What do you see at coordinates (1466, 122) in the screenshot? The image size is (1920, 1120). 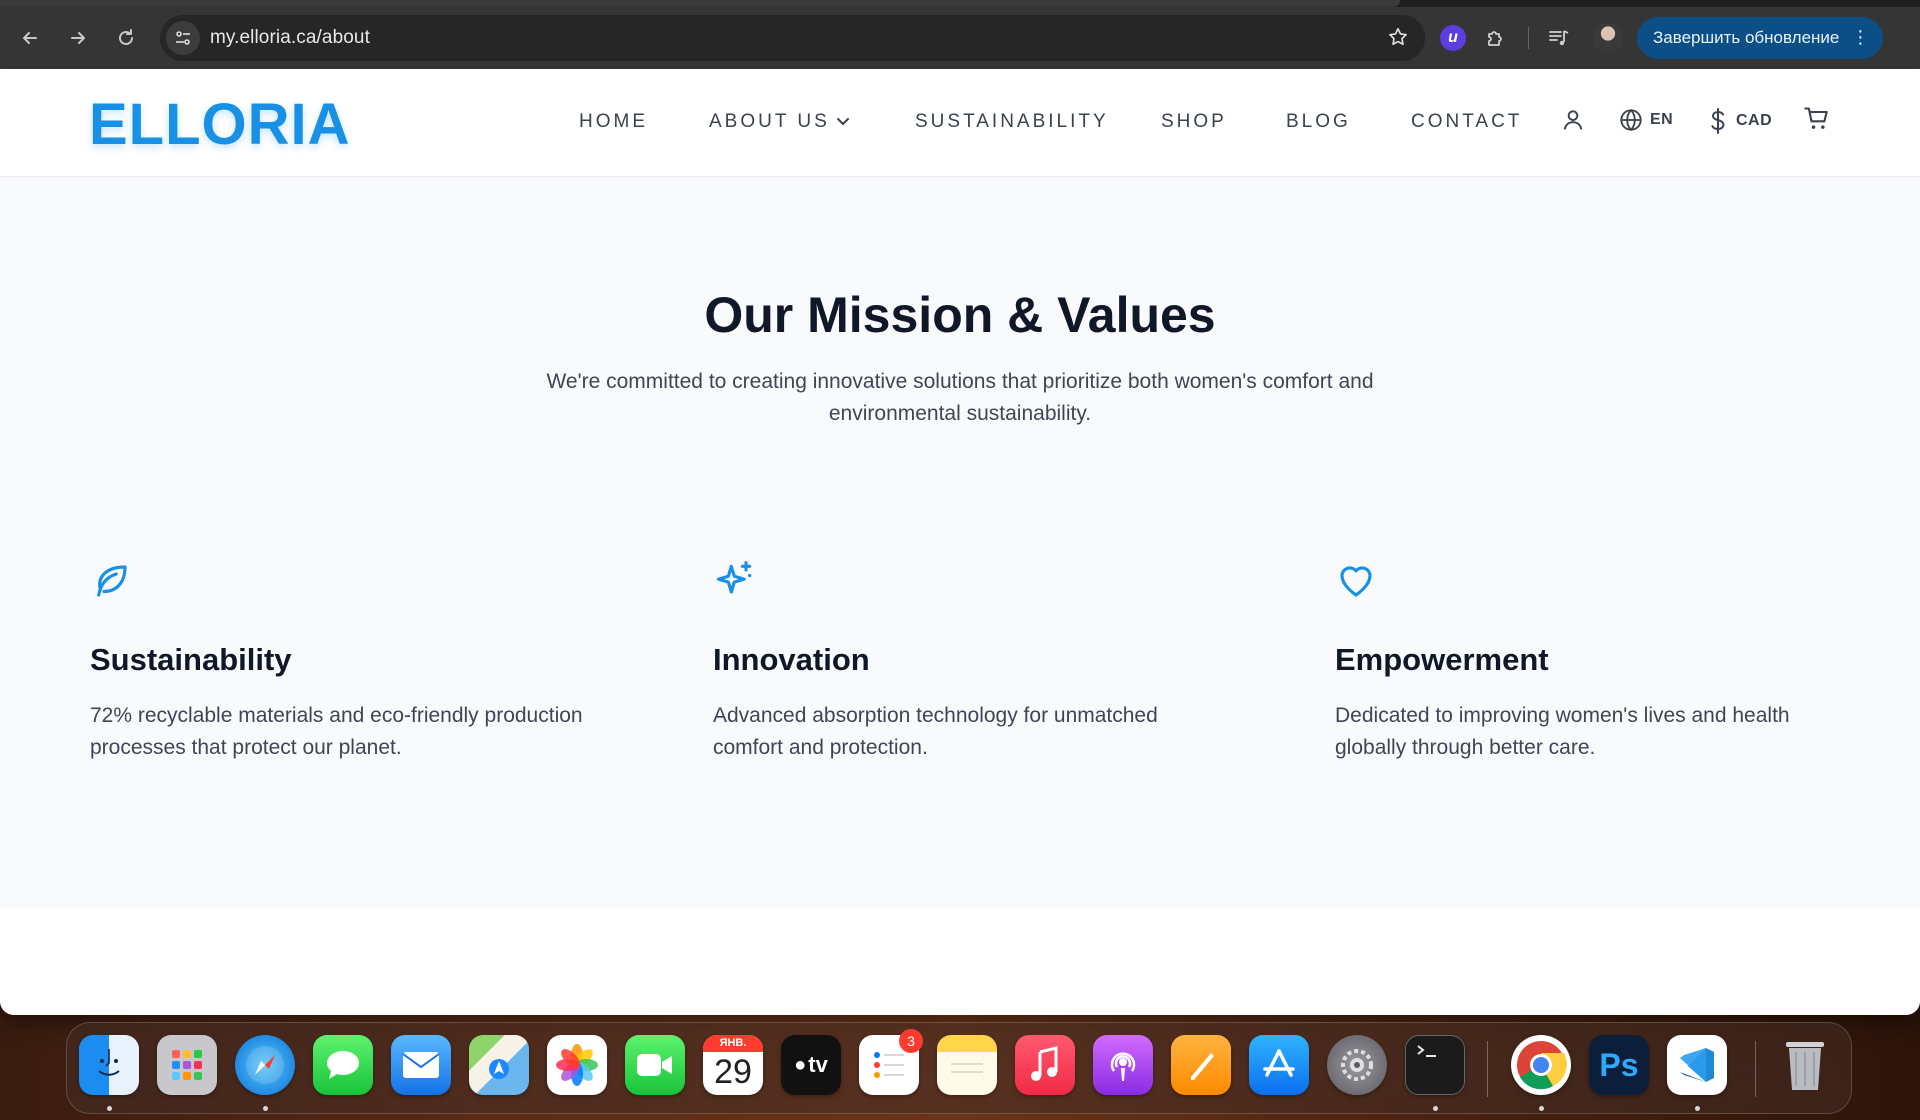 I see `nav-contact: CONTACT` at bounding box center [1466, 122].